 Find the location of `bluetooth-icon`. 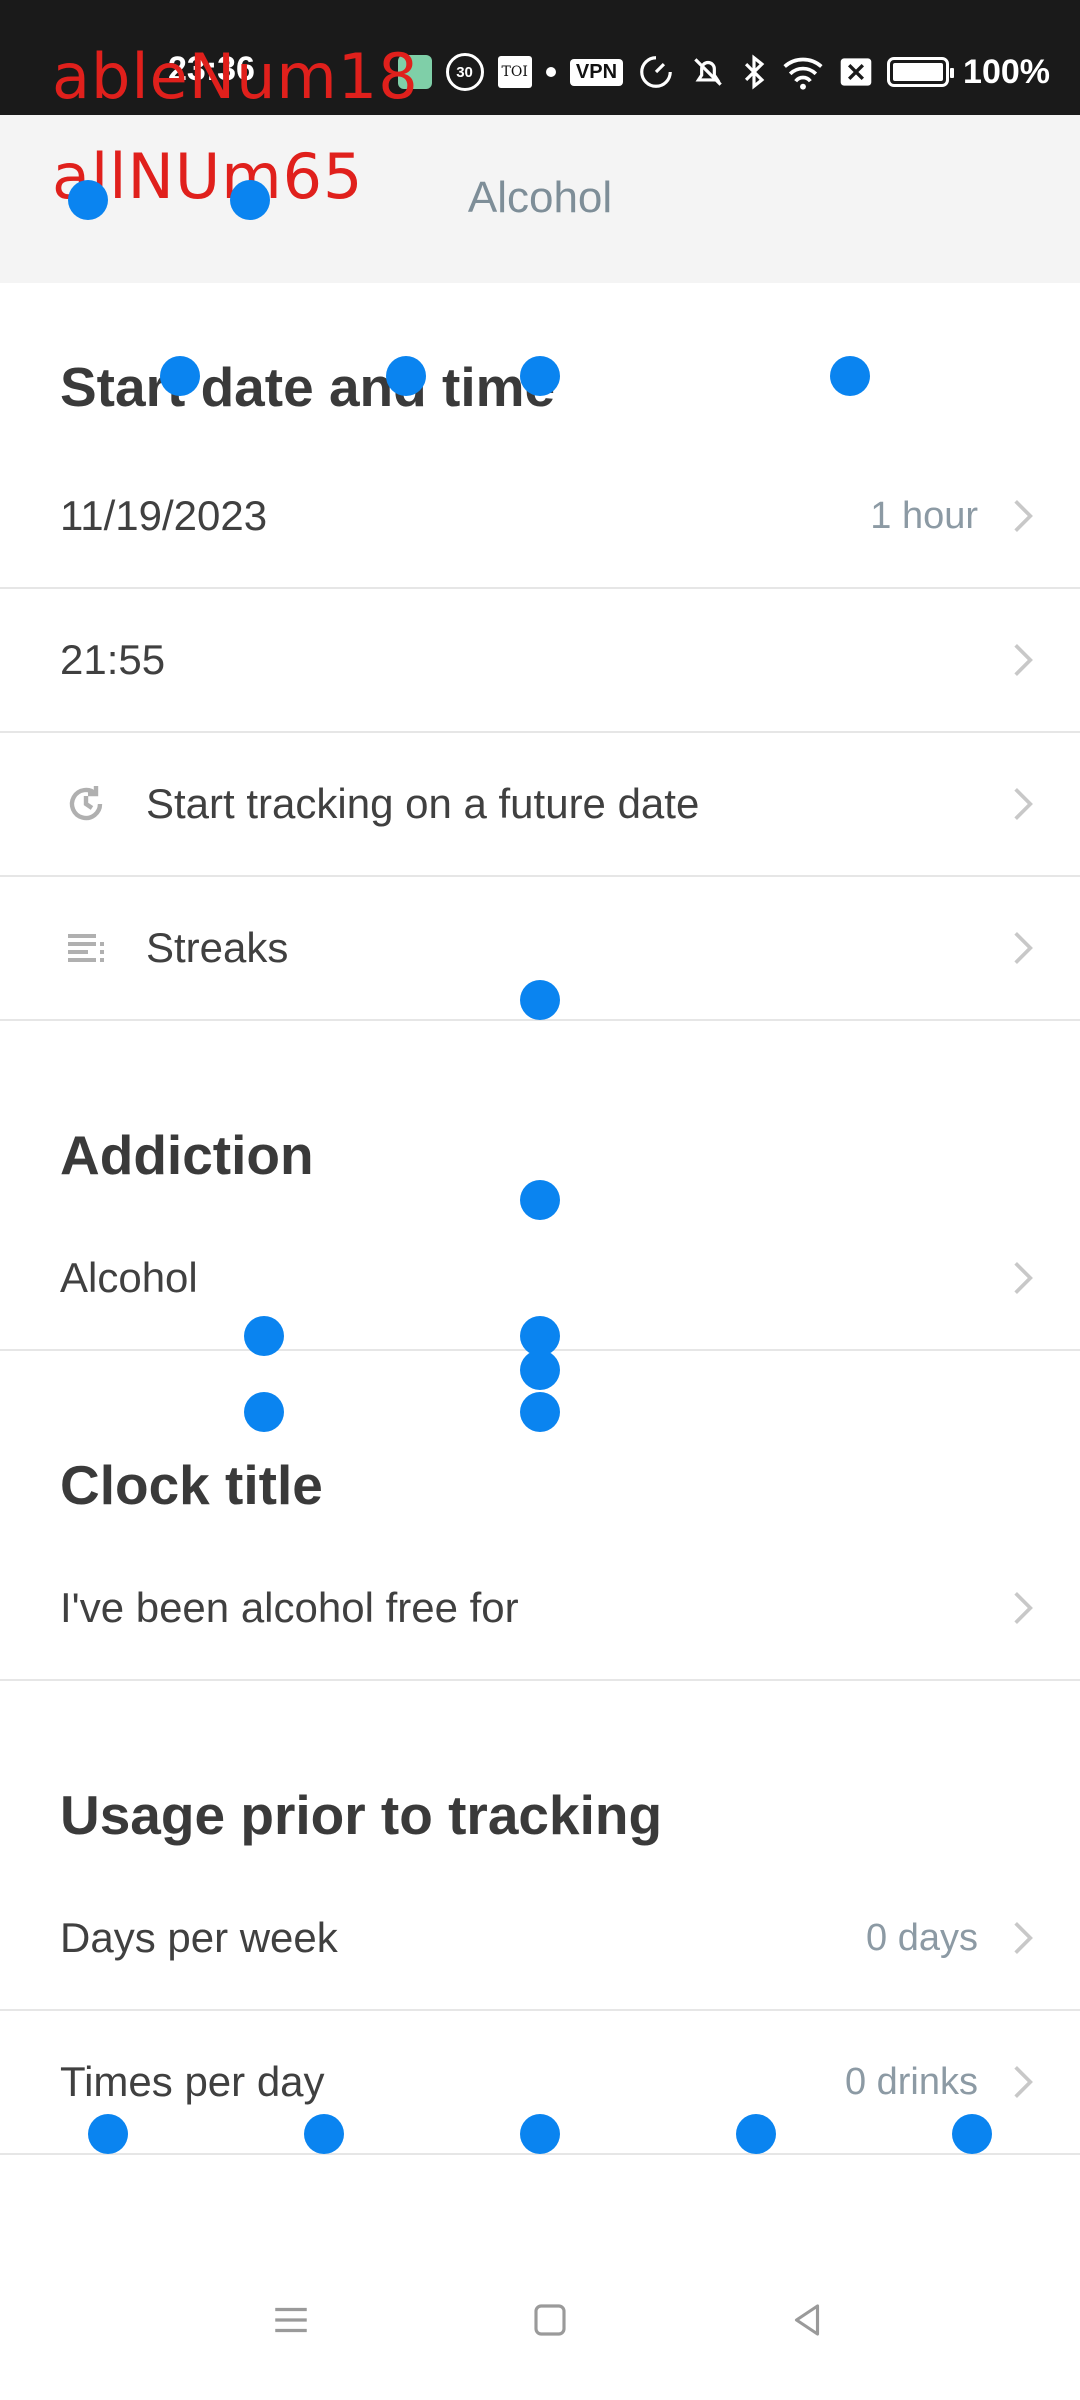

bluetooth-icon is located at coordinates (754, 72).